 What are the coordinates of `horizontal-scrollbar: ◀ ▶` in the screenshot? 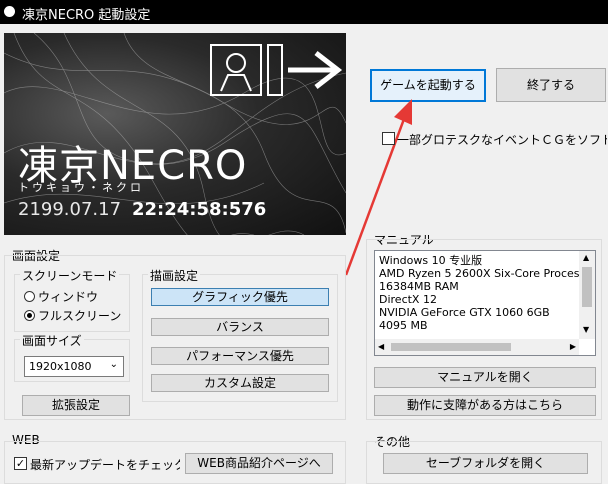 It's located at (477, 347).